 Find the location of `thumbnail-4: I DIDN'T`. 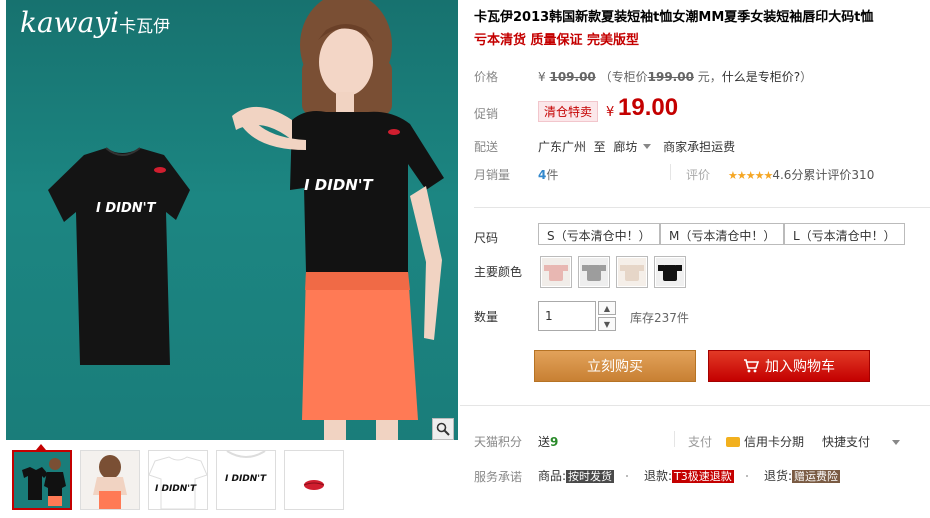

thumbnail-4: I DIDN'T is located at coordinates (246, 480).